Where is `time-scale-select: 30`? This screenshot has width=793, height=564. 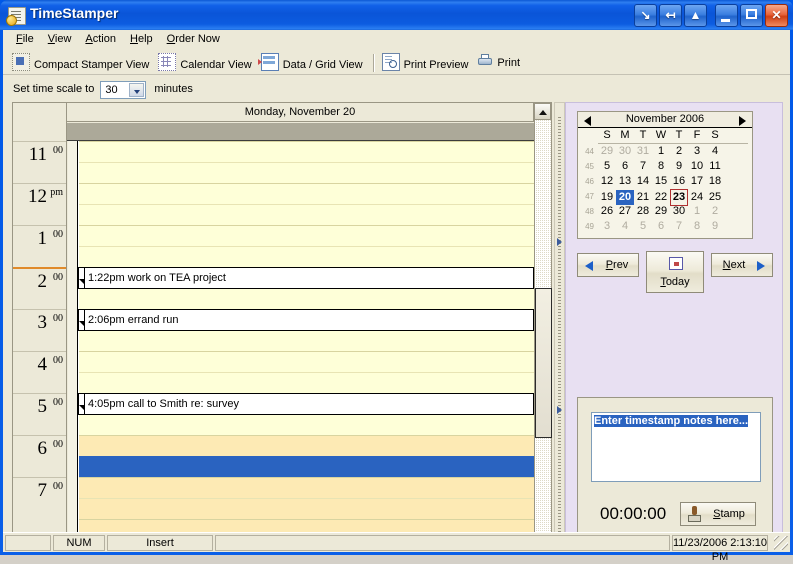 time-scale-select: 30 is located at coordinates (123, 90).